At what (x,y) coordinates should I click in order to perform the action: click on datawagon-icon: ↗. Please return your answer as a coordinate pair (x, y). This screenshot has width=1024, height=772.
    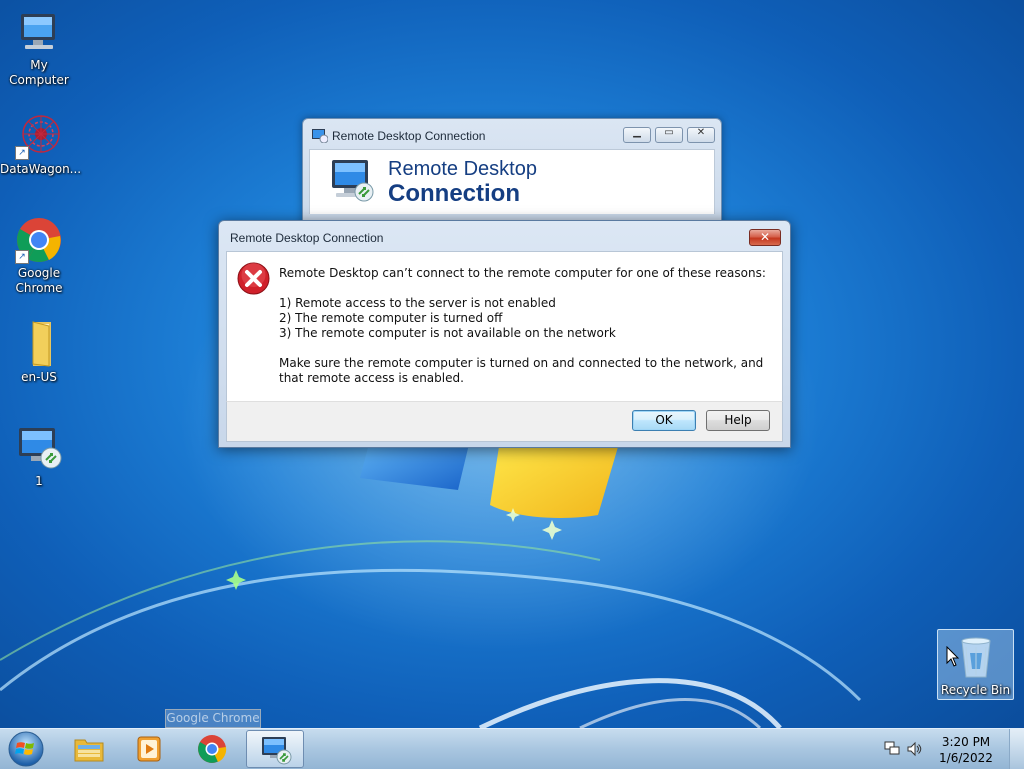
    Looking at the image, I should click on (39, 136).